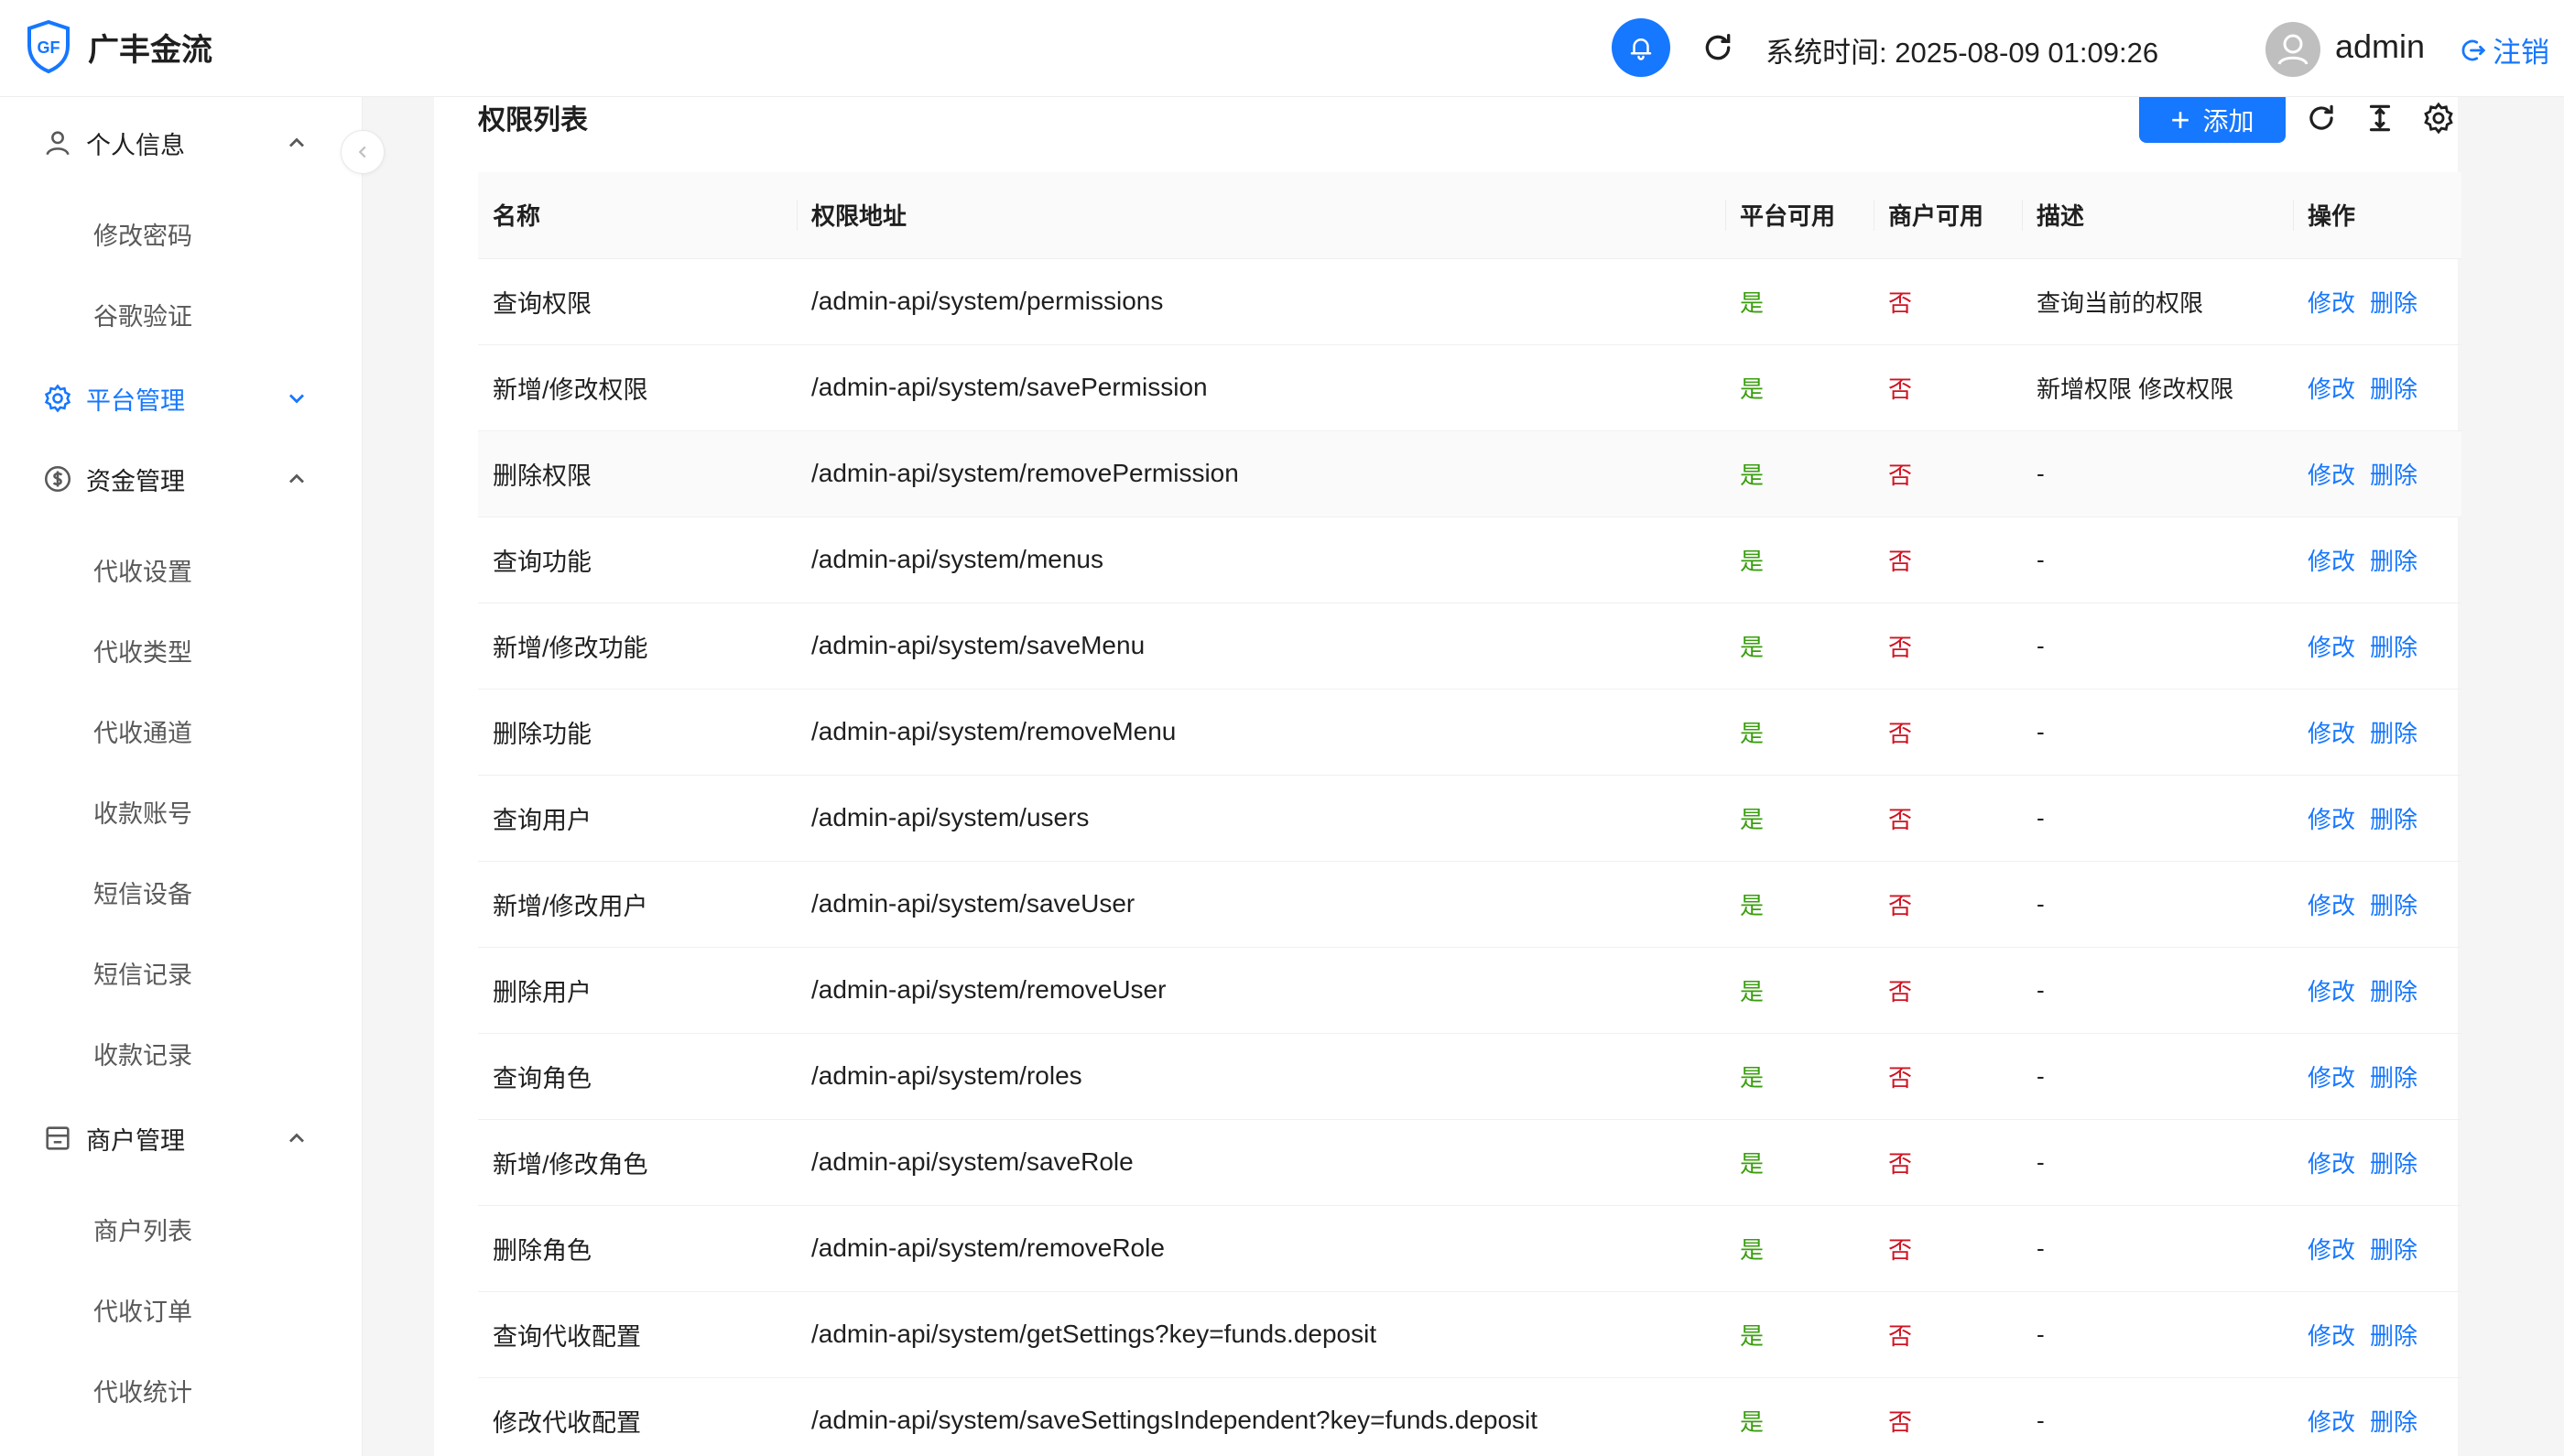 This screenshot has height=1456, width=2564. What do you see at coordinates (363, 152) in the screenshot?
I see `sidebar-collapse-button` at bounding box center [363, 152].